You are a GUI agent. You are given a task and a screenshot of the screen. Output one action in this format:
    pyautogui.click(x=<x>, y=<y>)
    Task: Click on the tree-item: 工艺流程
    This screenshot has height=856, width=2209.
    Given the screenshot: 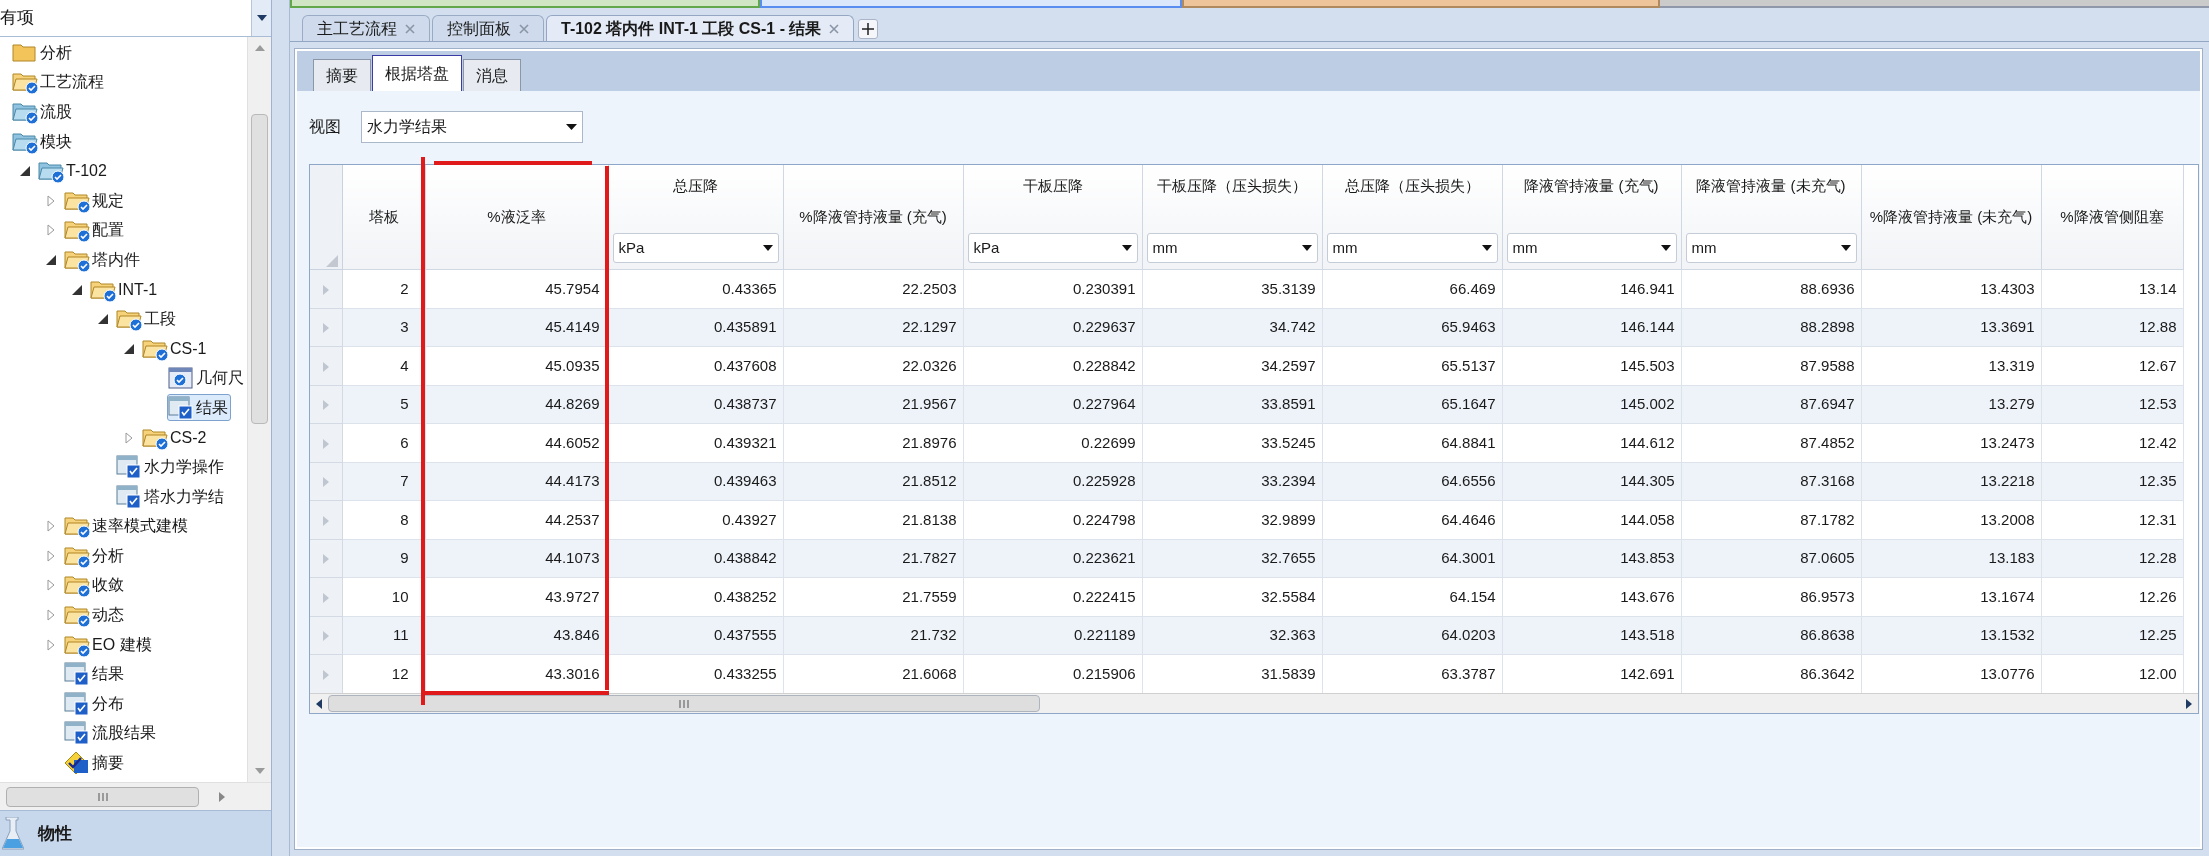 What is the action you would take?
    pyautogui.click(x=59, y=82)
    